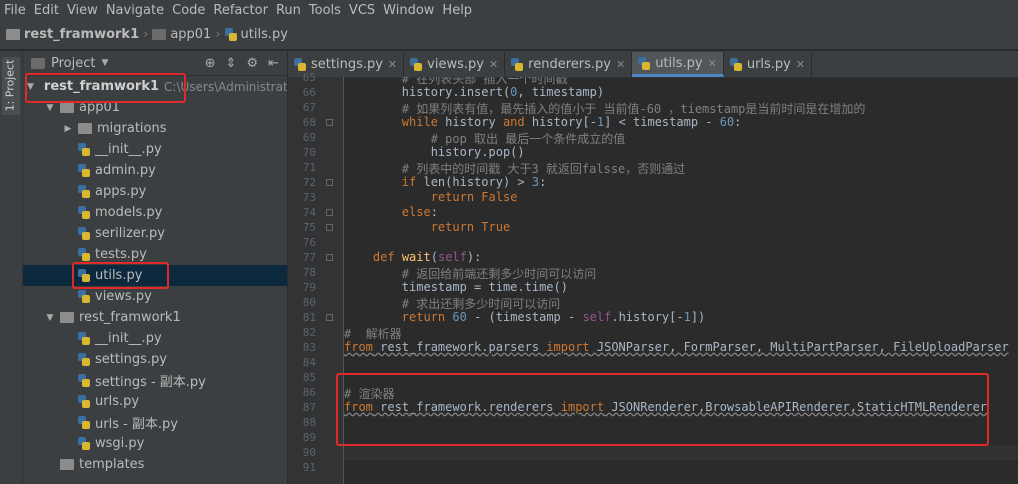 The height and width of the screenshot is (484, 1018). I want to click on tree-item: ▼ rest_framwork1, so click(155, 317).